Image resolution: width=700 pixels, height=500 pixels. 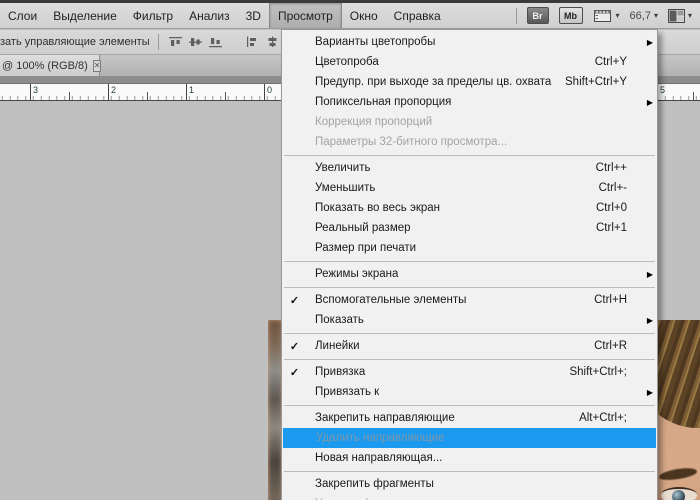 What do you see at coordinates (215, 42) in the screenshot?
I see `align-bottom-edges-icon` at bounding box center [215, 42].